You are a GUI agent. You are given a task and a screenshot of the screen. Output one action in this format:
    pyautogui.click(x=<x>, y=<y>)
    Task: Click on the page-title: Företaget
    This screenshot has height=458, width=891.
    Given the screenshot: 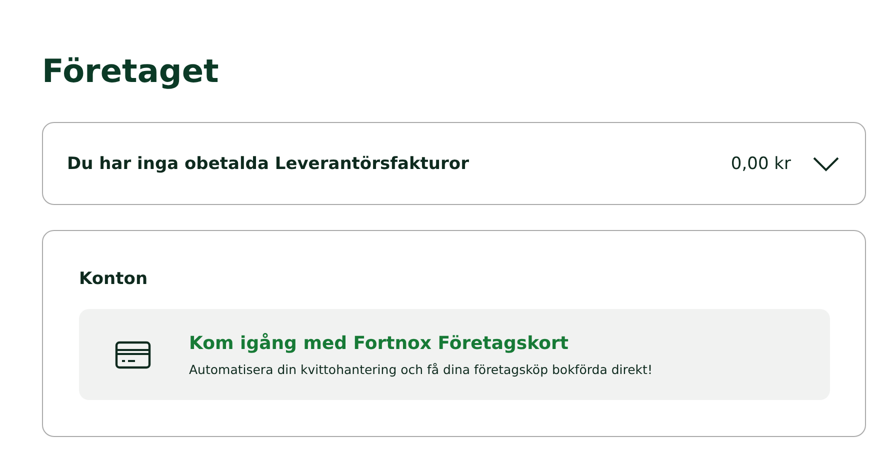 What is the action you would take?
    pyautogui.click(x=131, y=71)
    